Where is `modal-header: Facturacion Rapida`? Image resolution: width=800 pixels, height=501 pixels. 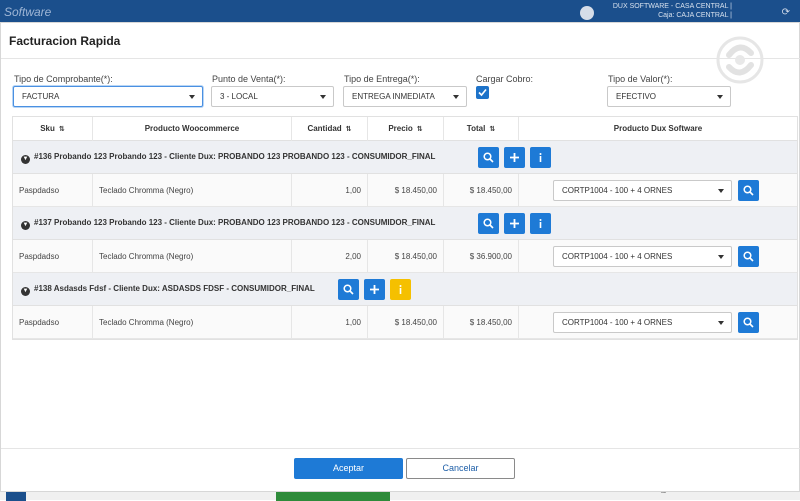 modal-header: Facturacion Rapida is located at coordinates (400, 41).